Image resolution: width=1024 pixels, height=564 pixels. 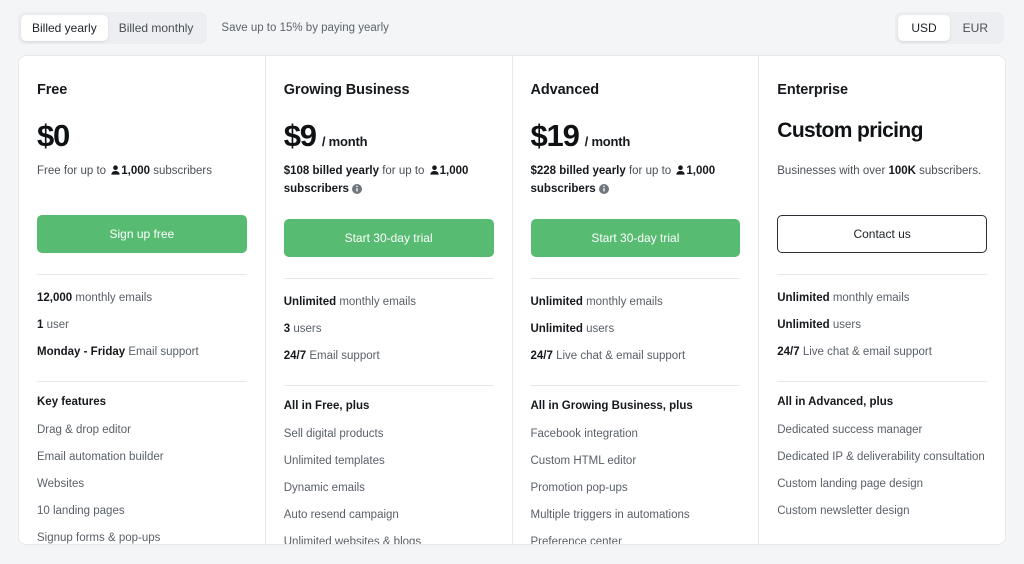 What do you see at coordinates (61, 483) in the screenshot?
I see `list-item: Websites` at bounding box center [61, 483].